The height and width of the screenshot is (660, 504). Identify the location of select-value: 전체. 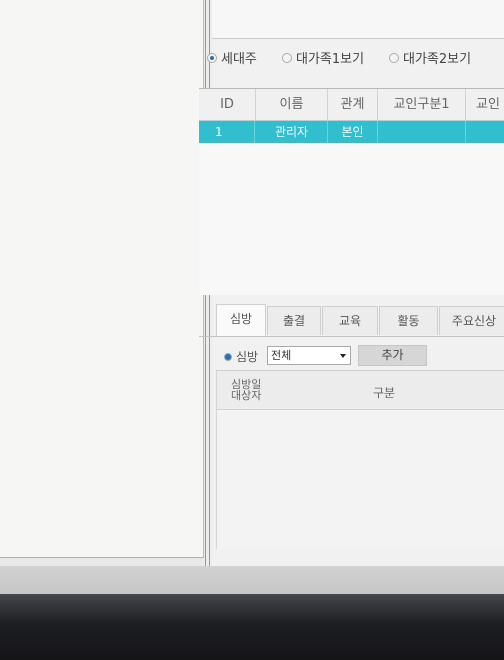
(281, 355).